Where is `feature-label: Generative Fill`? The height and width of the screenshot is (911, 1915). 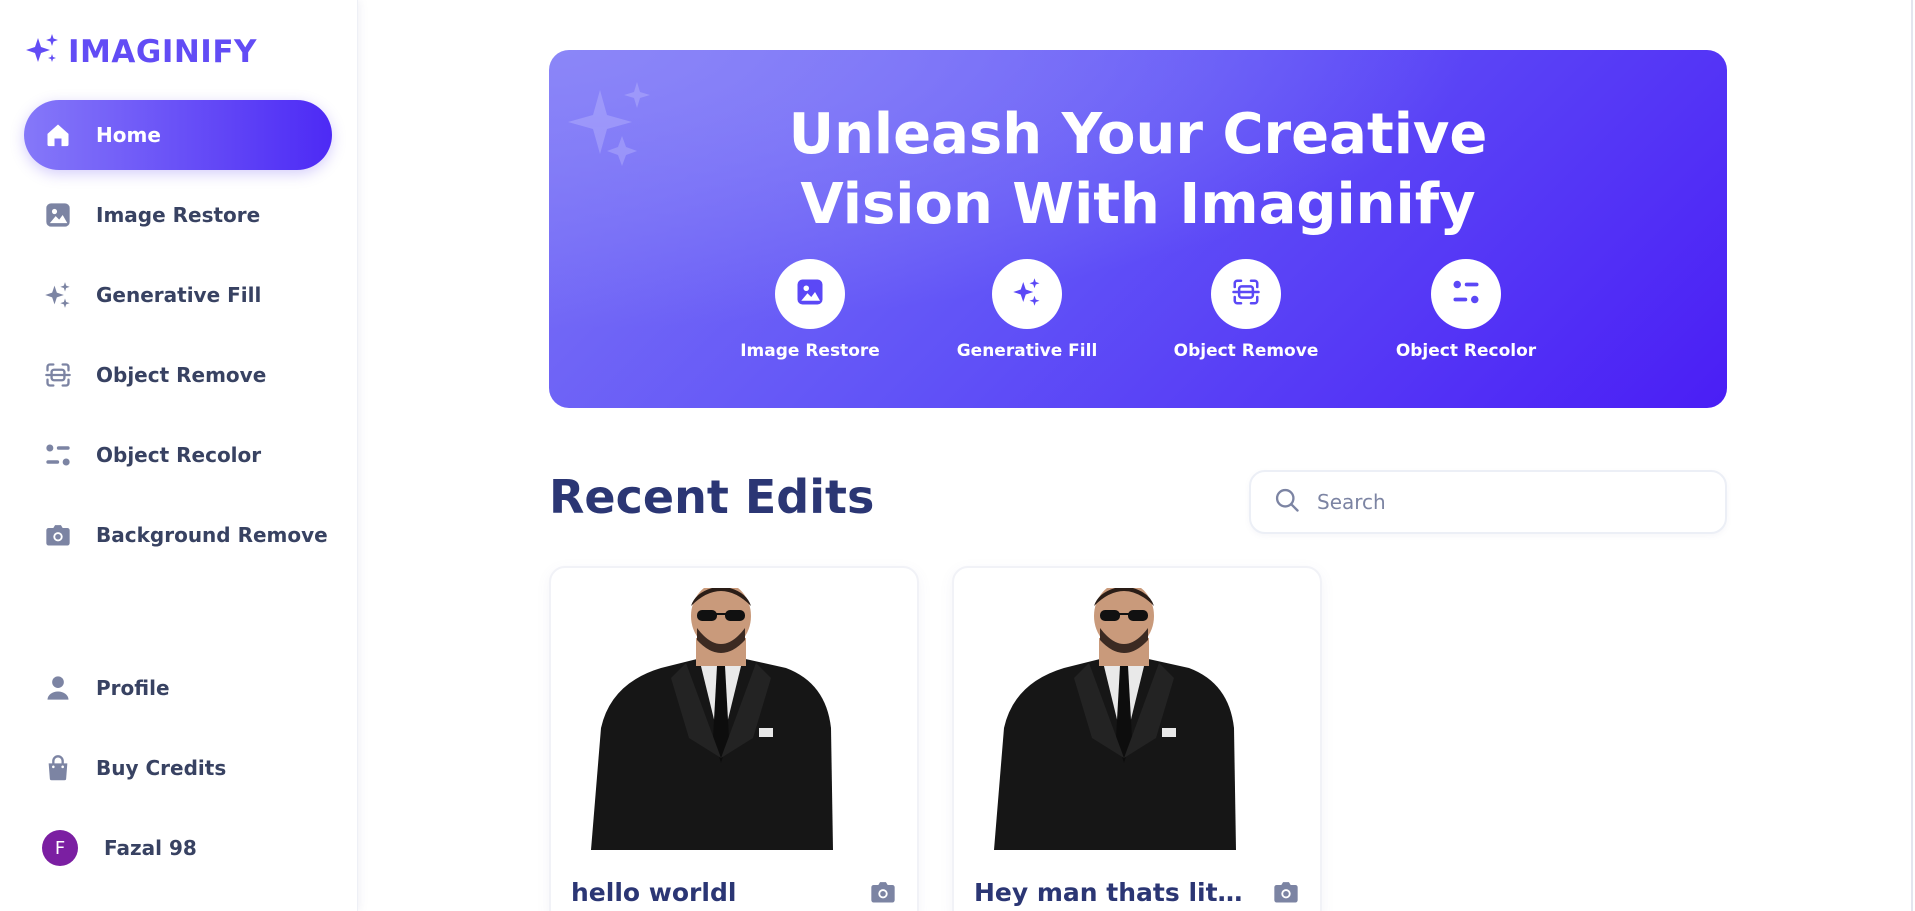 feature-label: Generative Fill is located at coordinates (1027, 351).